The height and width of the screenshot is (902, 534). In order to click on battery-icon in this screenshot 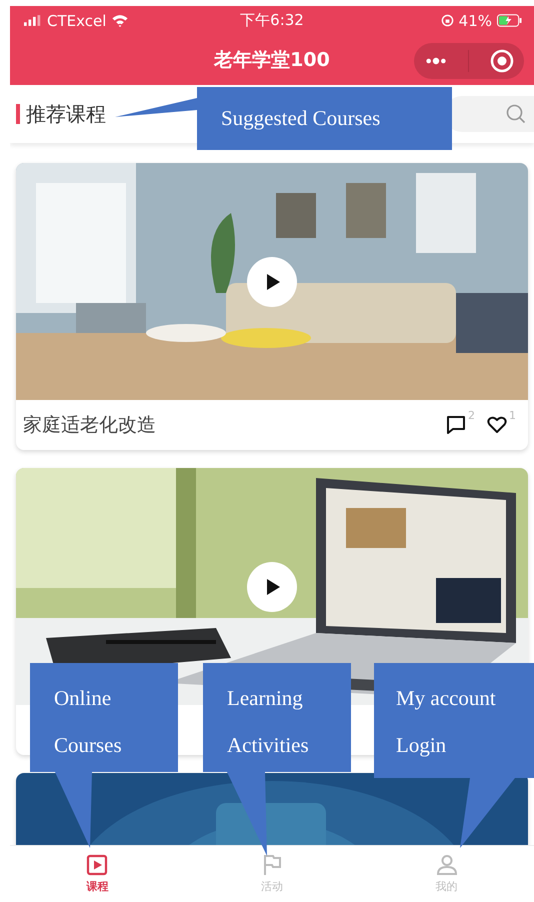, I will do `click(509, 20)`.